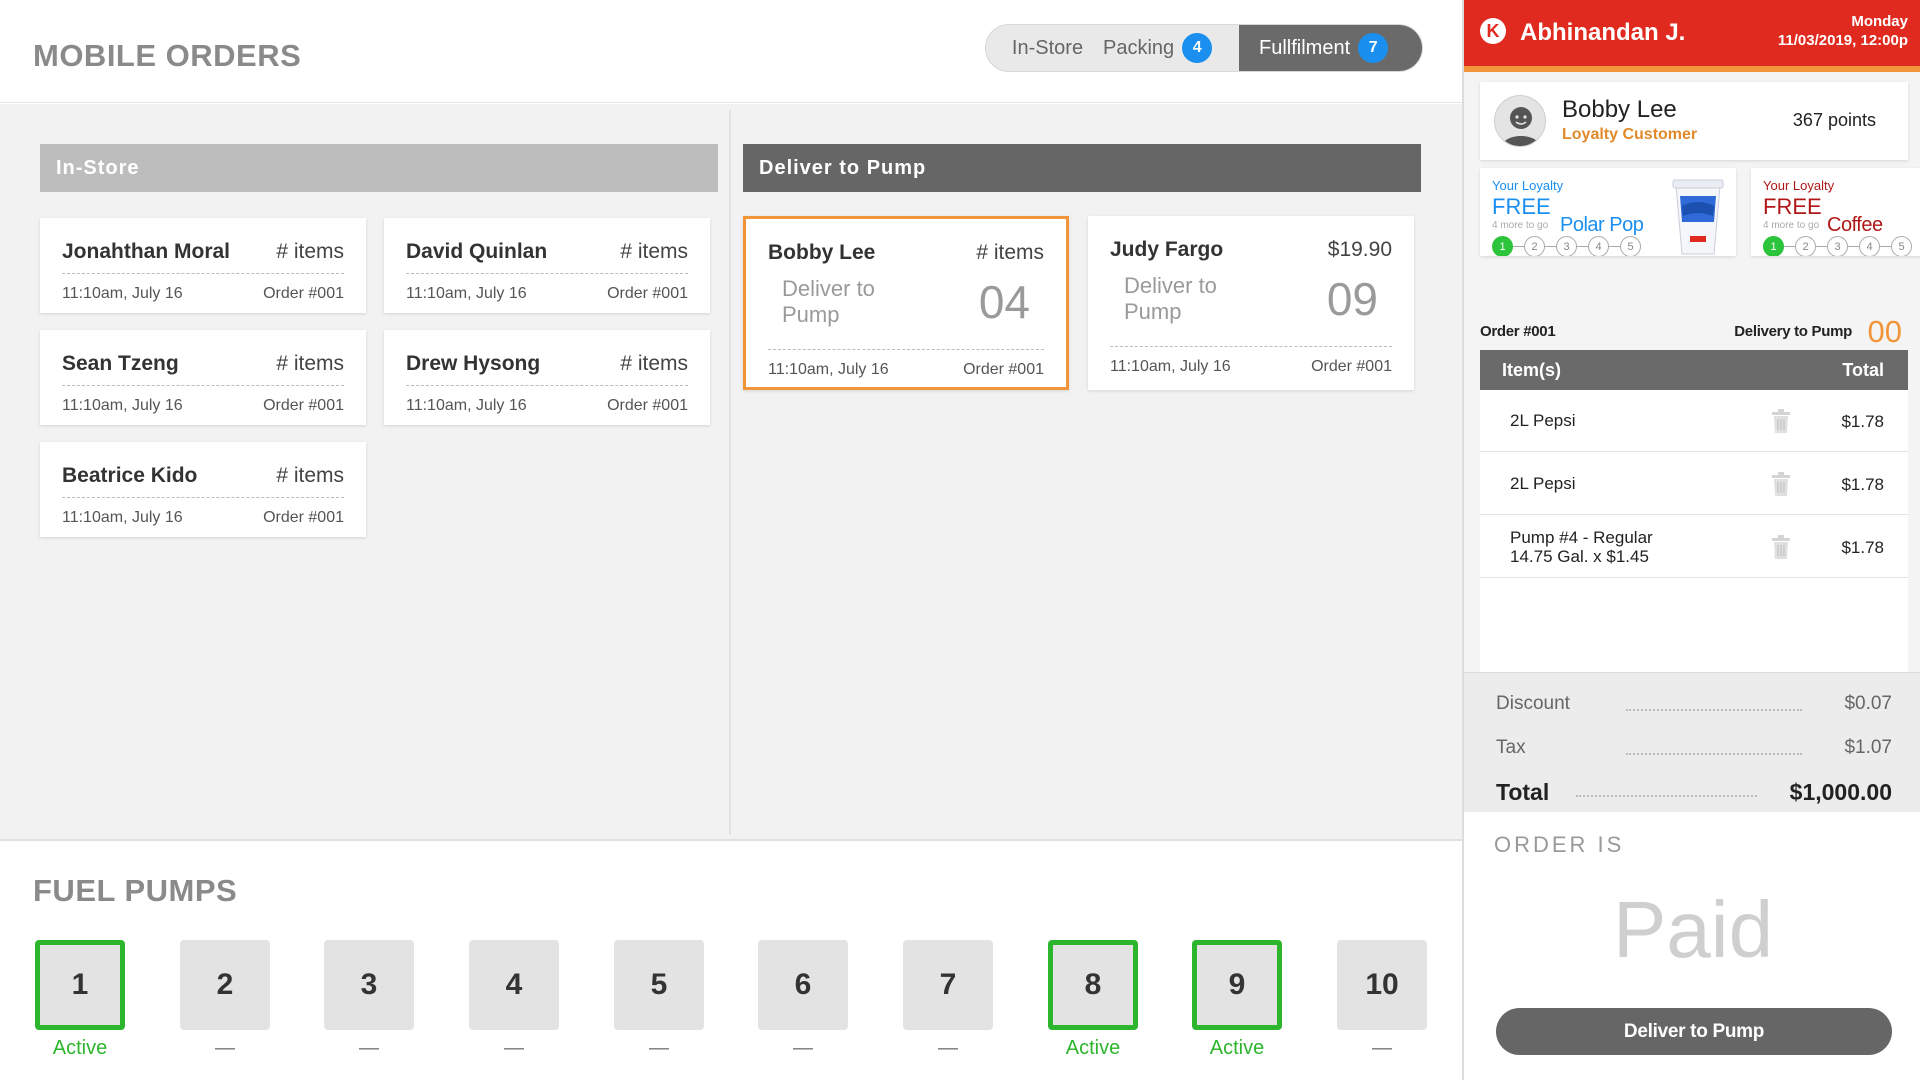  Describe the element at coordinates (1352, 299) in the screenshot. I see `pump-number: 09` at that location.